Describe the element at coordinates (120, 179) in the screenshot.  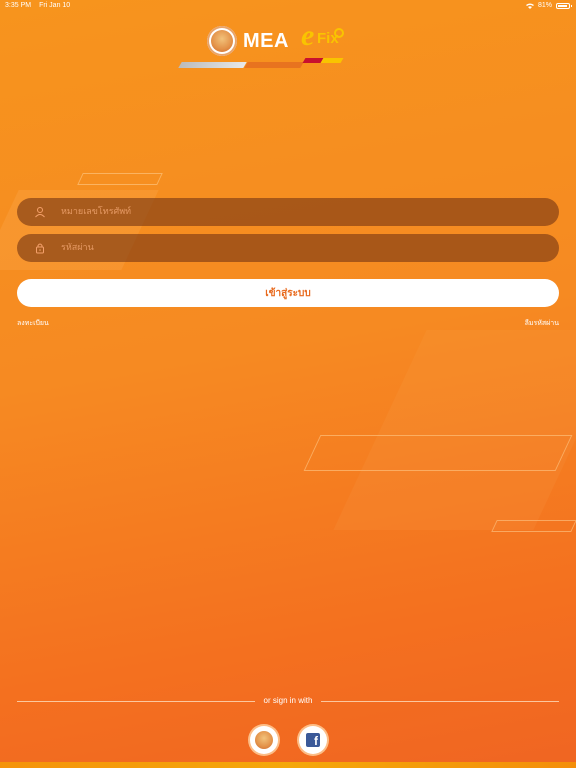
I see `decorative-parallelogram` at that location.